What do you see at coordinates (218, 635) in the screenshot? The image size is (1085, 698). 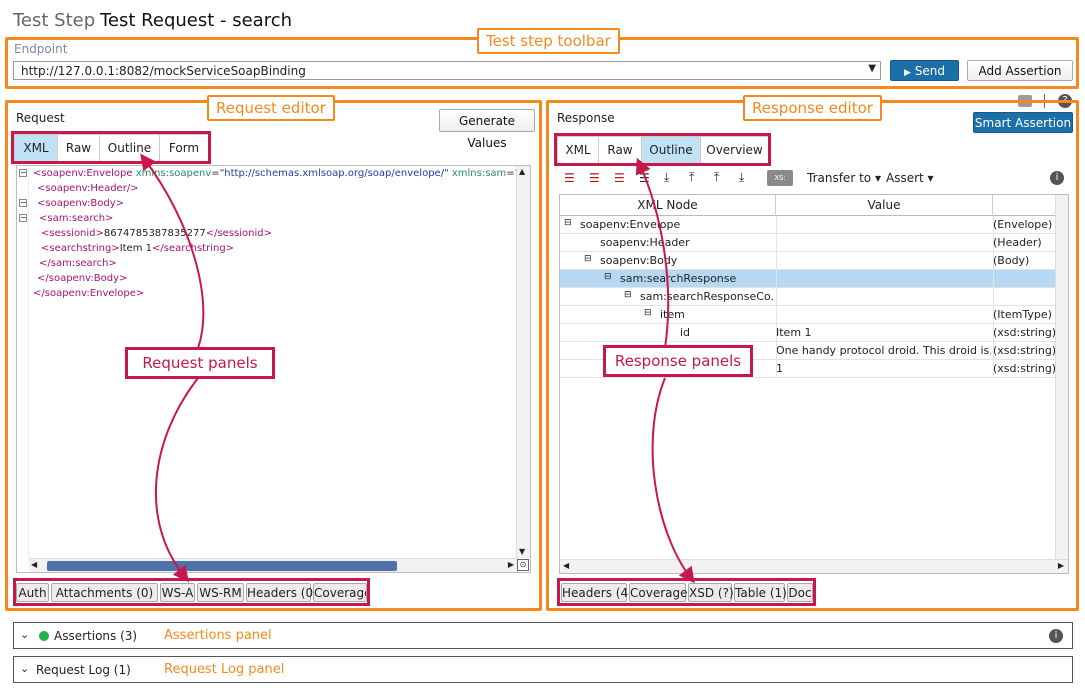 I see `assertions-panel-caption: Assertions panel` at bounding box center [218, 635].